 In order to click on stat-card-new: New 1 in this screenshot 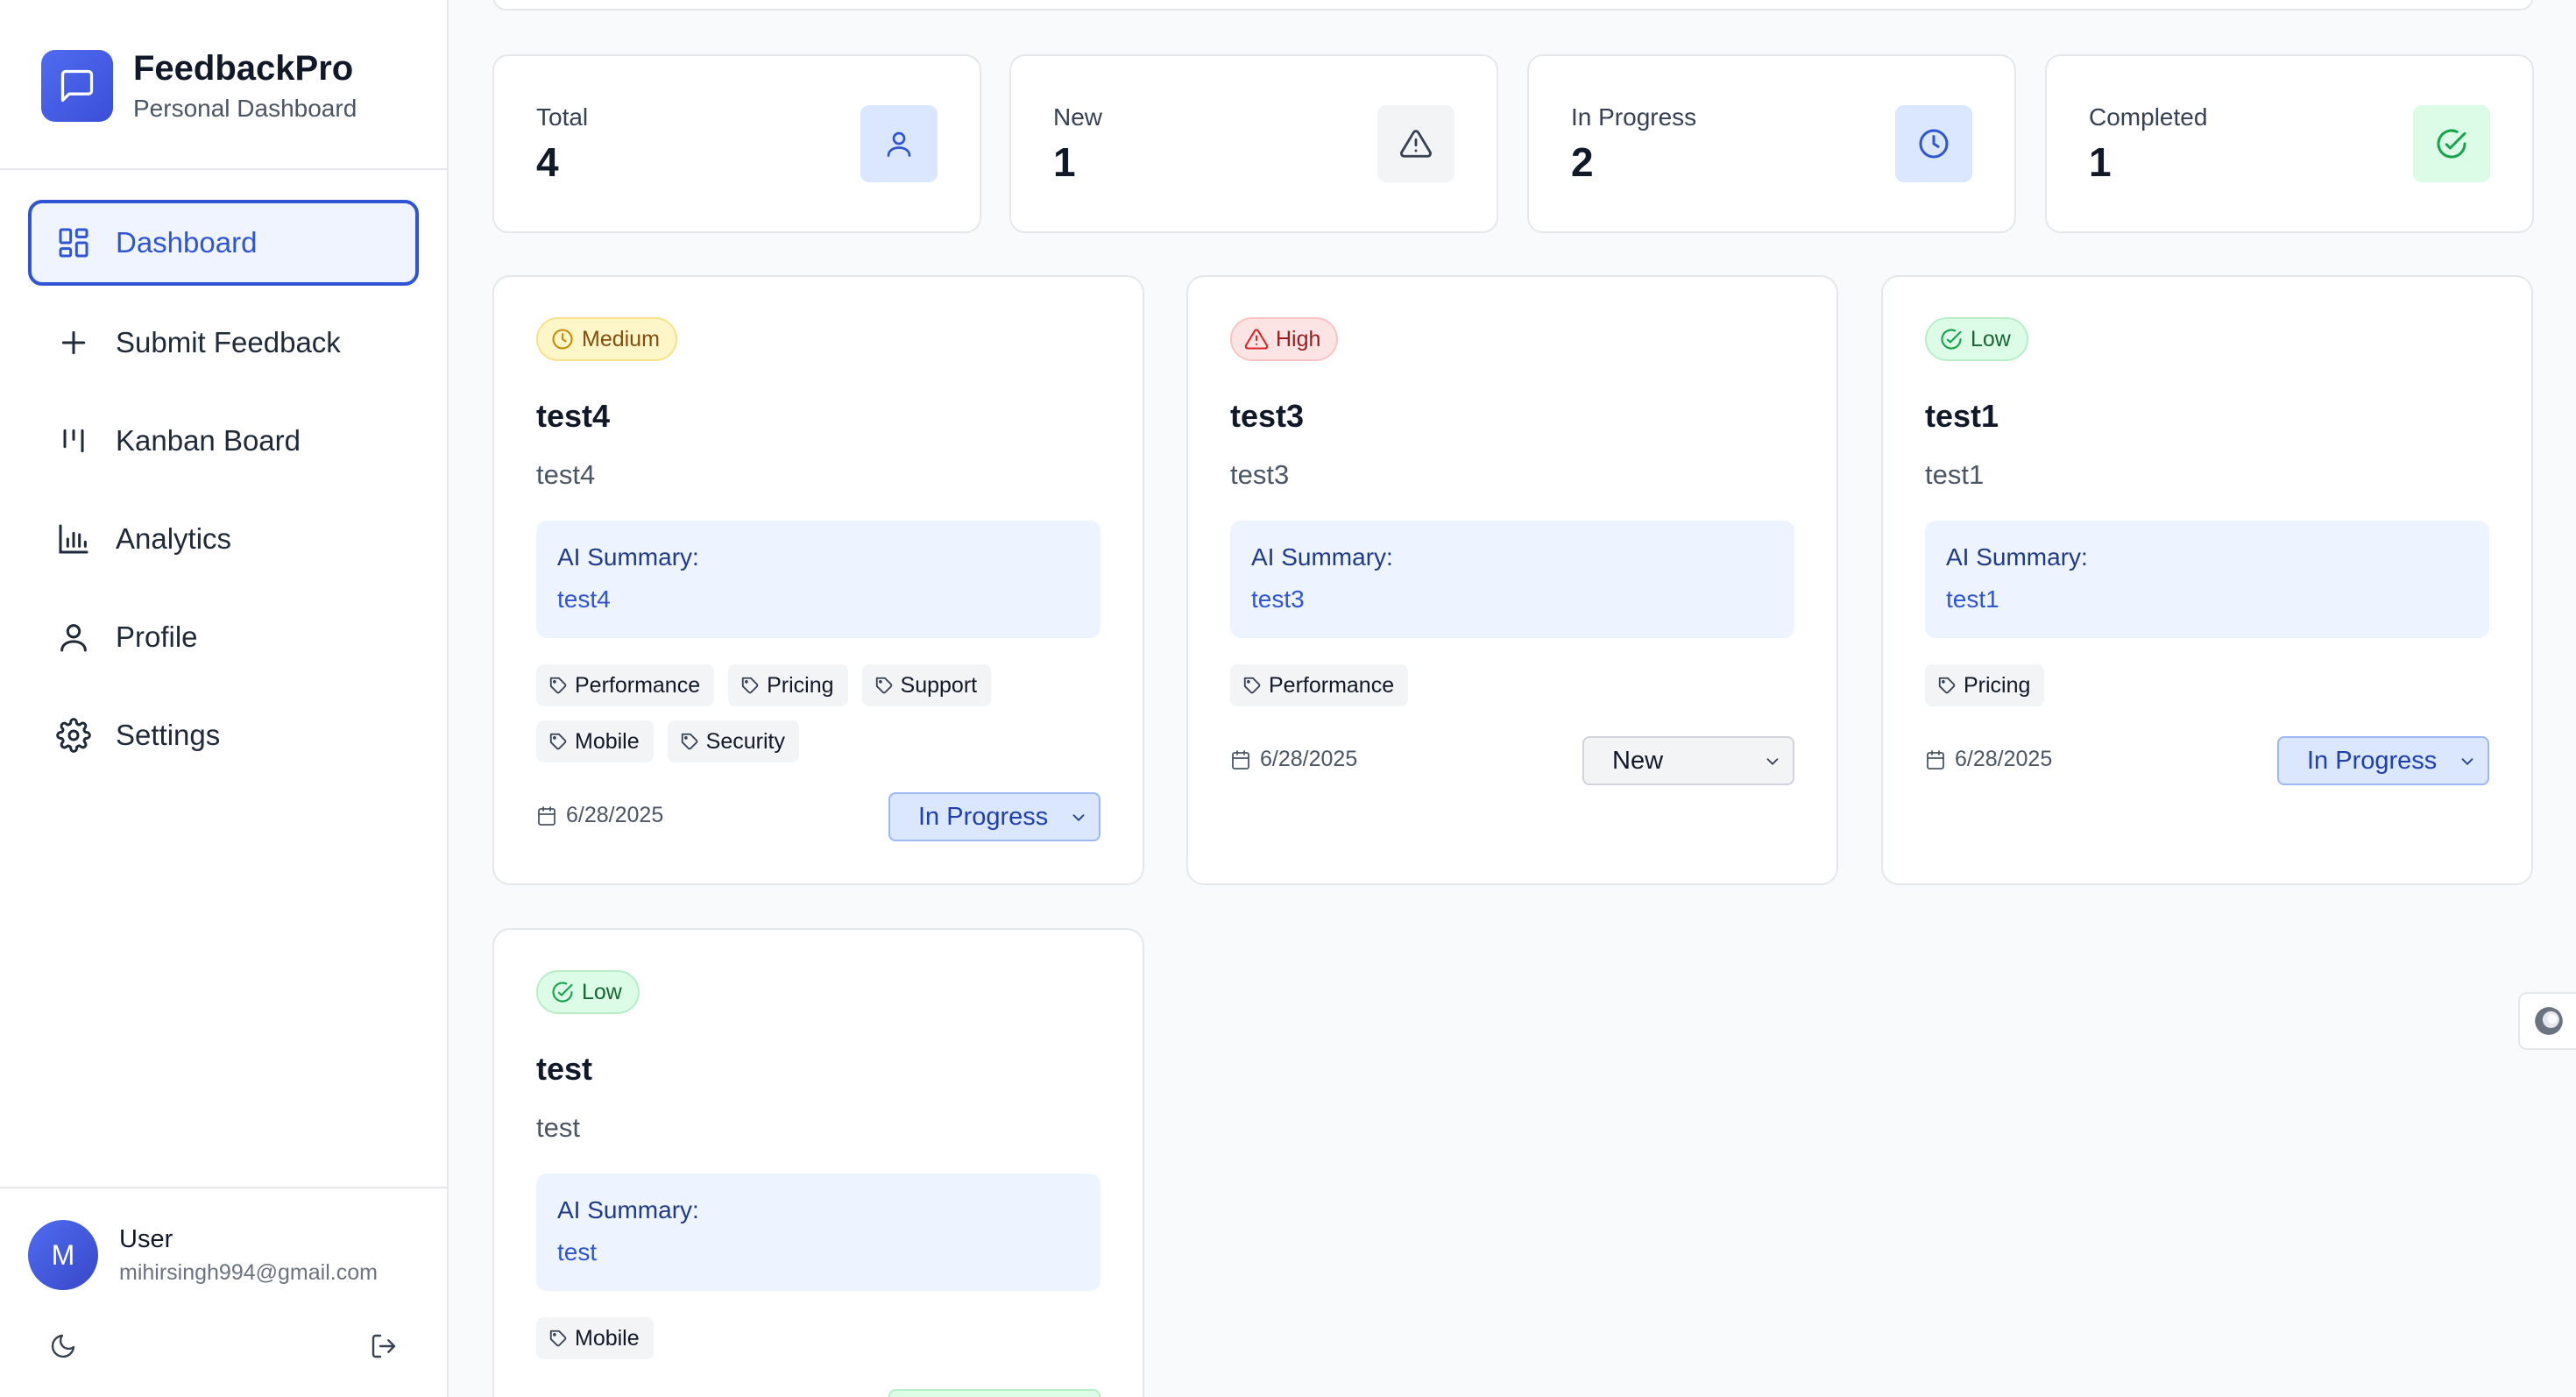, I will do `click(1253, 143)`.